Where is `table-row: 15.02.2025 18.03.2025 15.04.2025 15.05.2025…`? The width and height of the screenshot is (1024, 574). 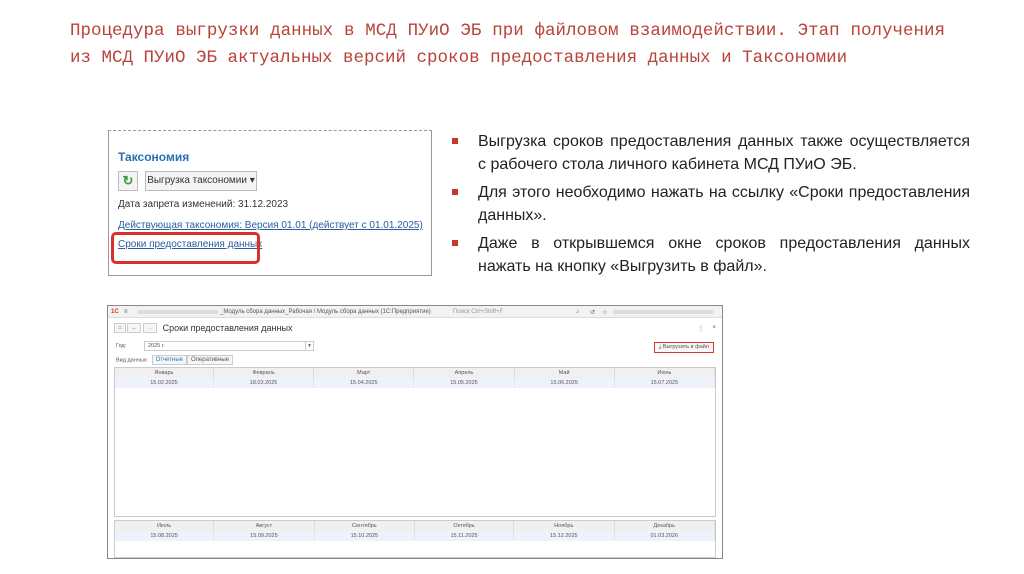 table-row: 15.02.2025 18.03.2025 15.04.2025 15.05.2025… is located at coordinates (415, 383).